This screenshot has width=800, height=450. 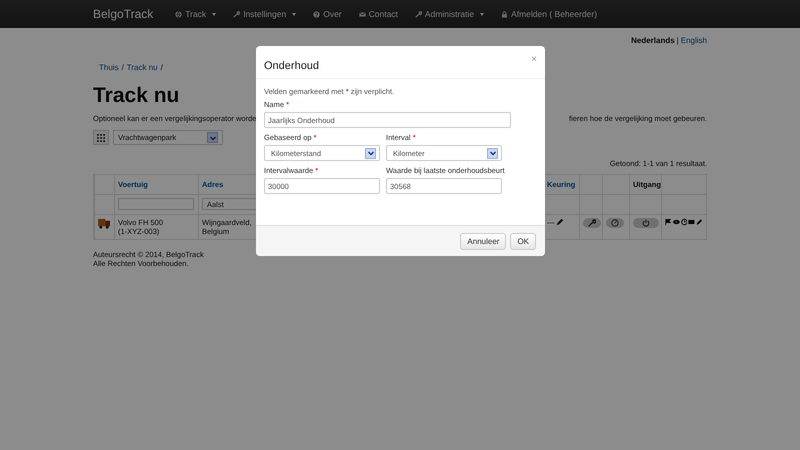 What do you see at coordinates (653, 40) in the screenshot?
I see `language-link: Nederlands` at bounding box center [653, 40].